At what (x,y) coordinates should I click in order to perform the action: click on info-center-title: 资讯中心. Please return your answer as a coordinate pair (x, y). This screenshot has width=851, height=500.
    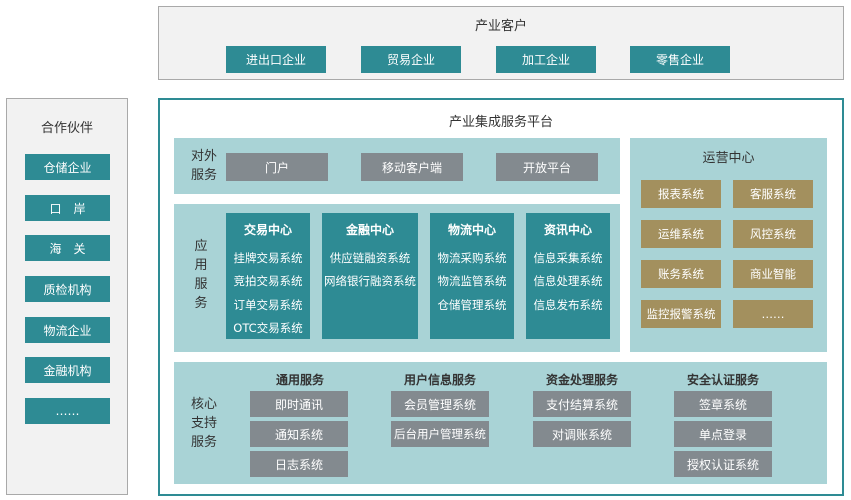
    Looking at the image, I should click on (567, 230).